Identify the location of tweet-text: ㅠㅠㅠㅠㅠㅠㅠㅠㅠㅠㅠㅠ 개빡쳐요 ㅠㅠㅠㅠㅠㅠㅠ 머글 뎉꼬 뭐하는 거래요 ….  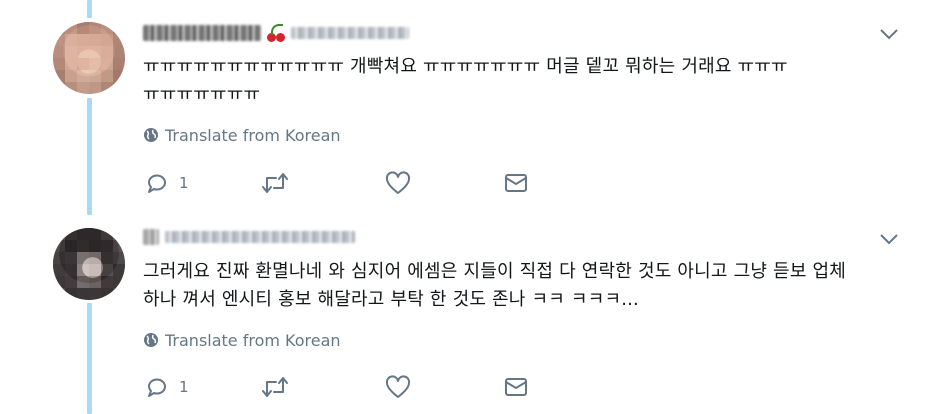
(465, 80).